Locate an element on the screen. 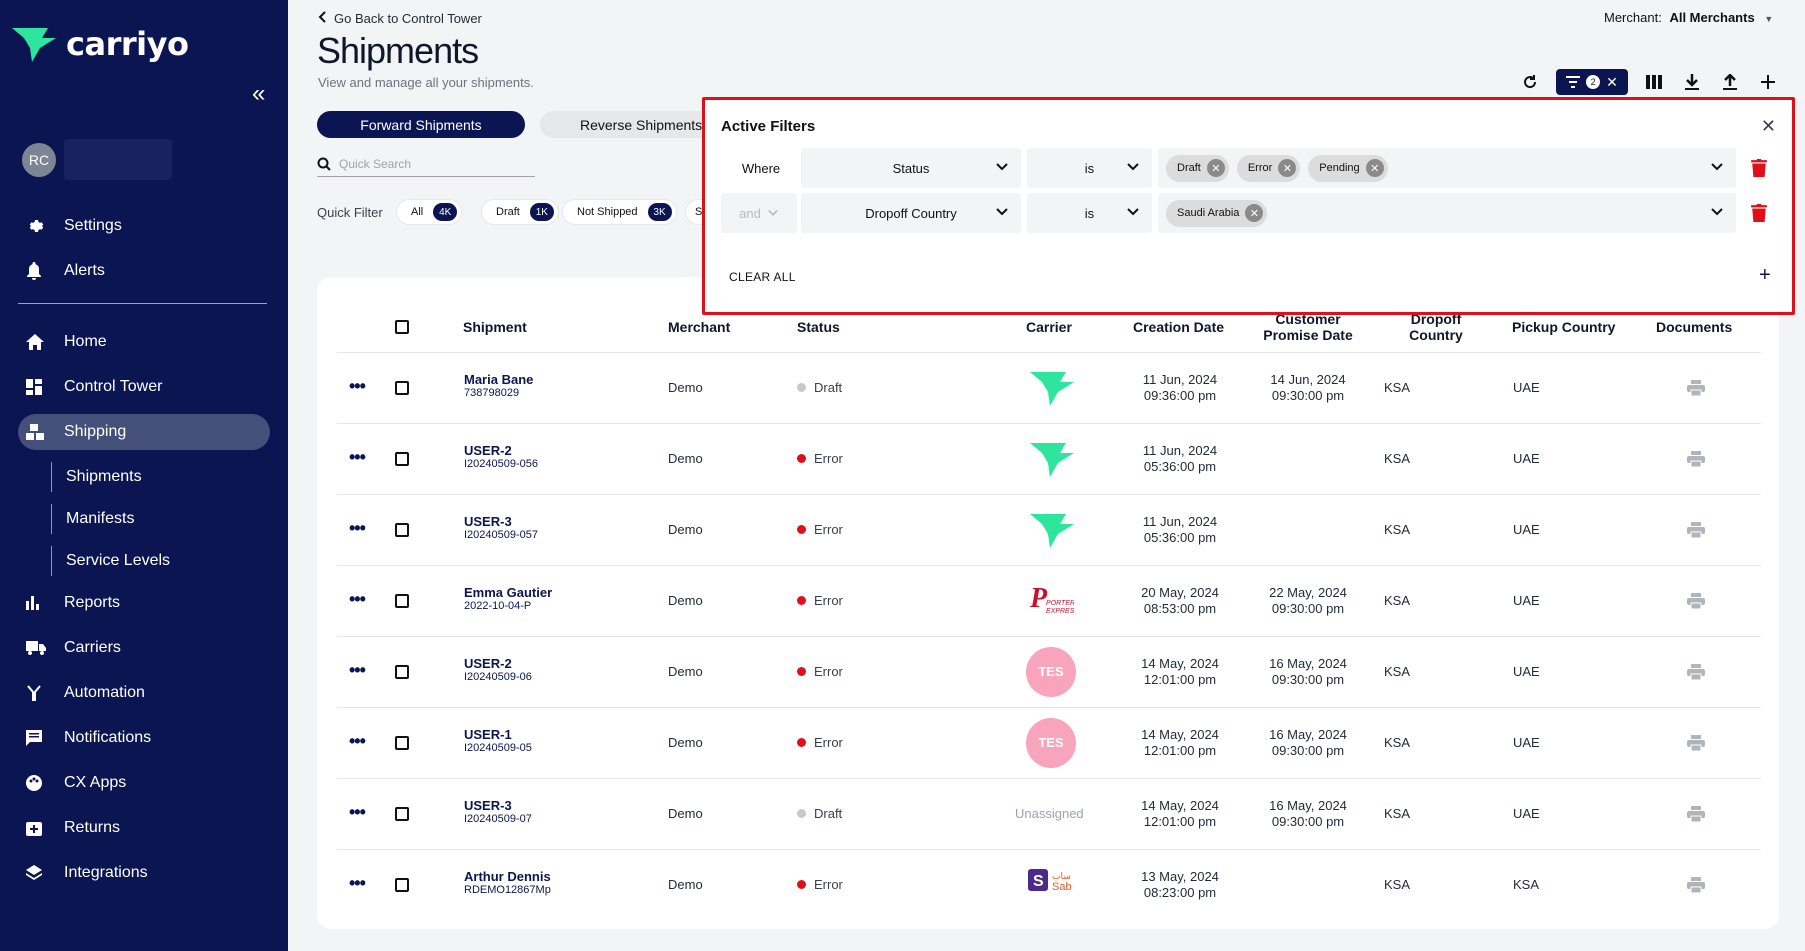 The width and height of the screenshot is (1805, 951). column-header-creation-date: Creation Date is located at coordinates (1178, 327).